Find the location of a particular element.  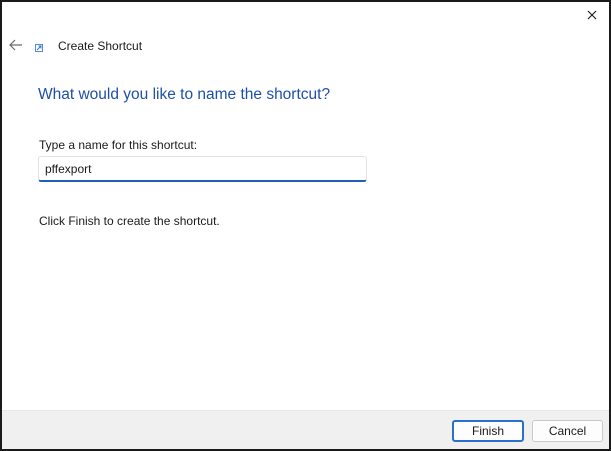

close-icon is located at coordinates (592, 15).